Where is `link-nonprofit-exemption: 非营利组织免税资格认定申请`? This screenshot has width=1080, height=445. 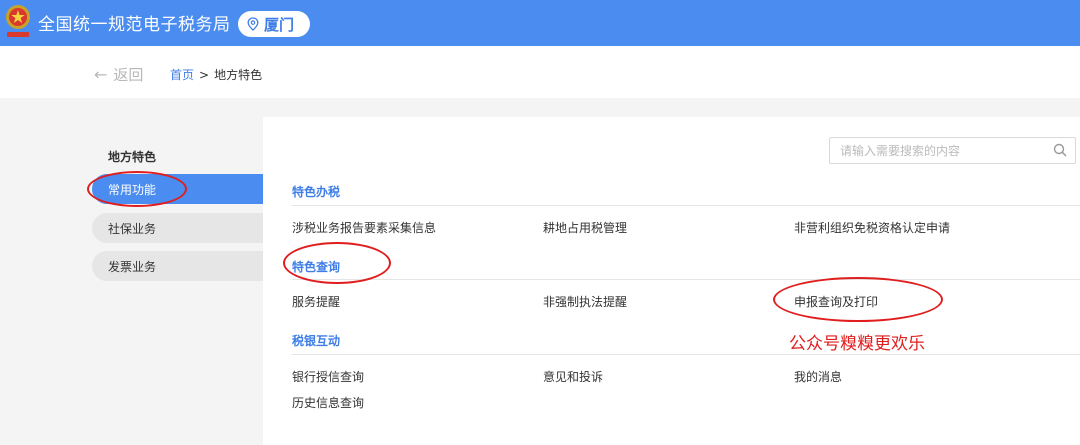
link-nonprofit-exemption: 非营利组织免税资格认定申请 is located at coordinates (872, 227).